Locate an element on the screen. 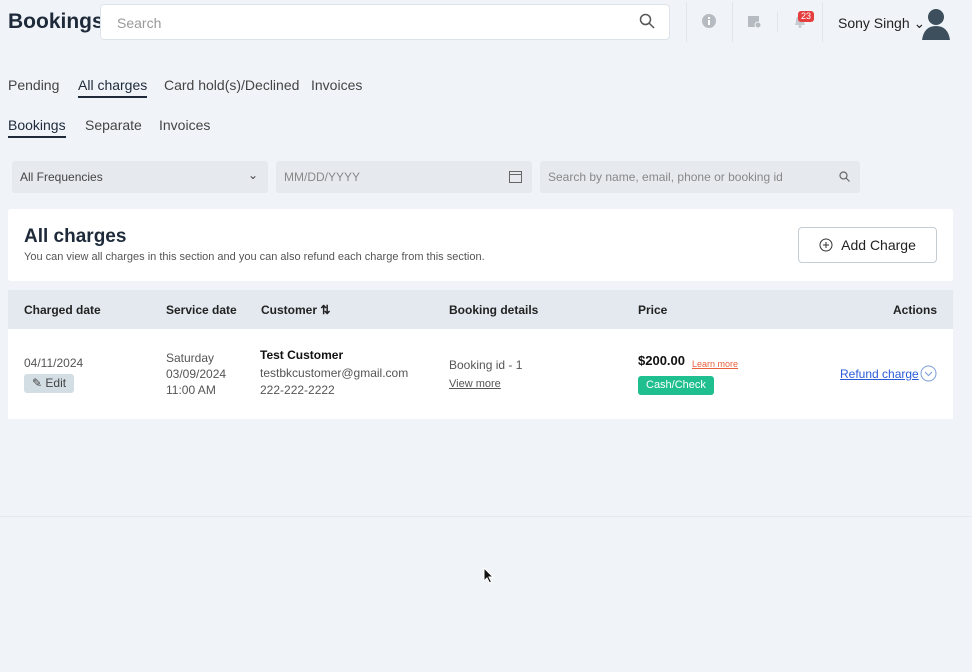 Image resolution: width=972 pixels, height=672 pixels. date-placeholder: MM/DD/YYYY is located at coordinates (322, 177).